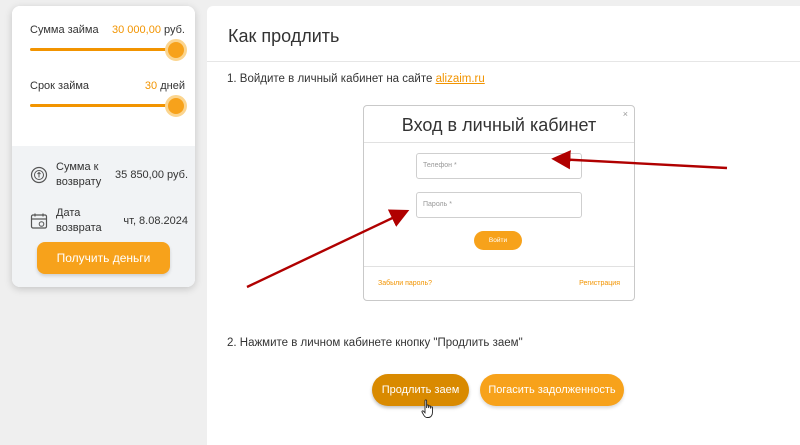  Describe the element at coordinates (39, 175) in the screenshot. I see `coin-return-icon` at that location.